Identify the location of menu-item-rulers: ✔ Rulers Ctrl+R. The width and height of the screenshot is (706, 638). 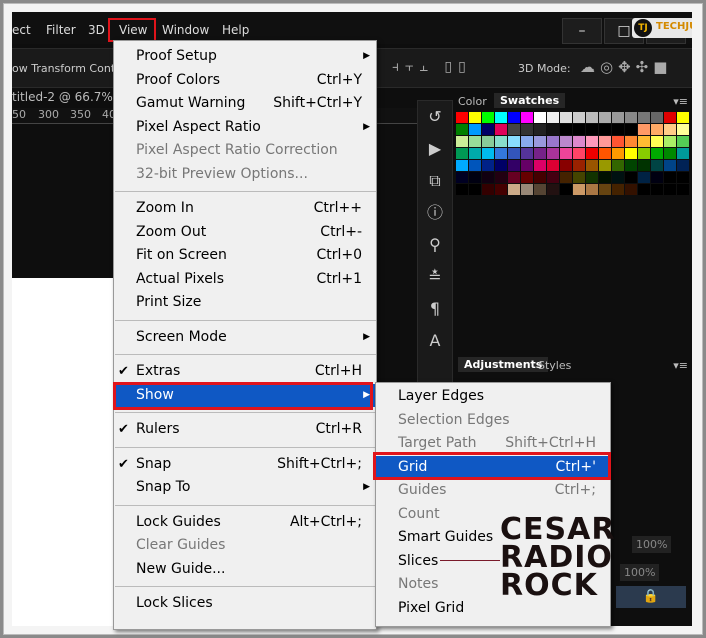
(245, 430).